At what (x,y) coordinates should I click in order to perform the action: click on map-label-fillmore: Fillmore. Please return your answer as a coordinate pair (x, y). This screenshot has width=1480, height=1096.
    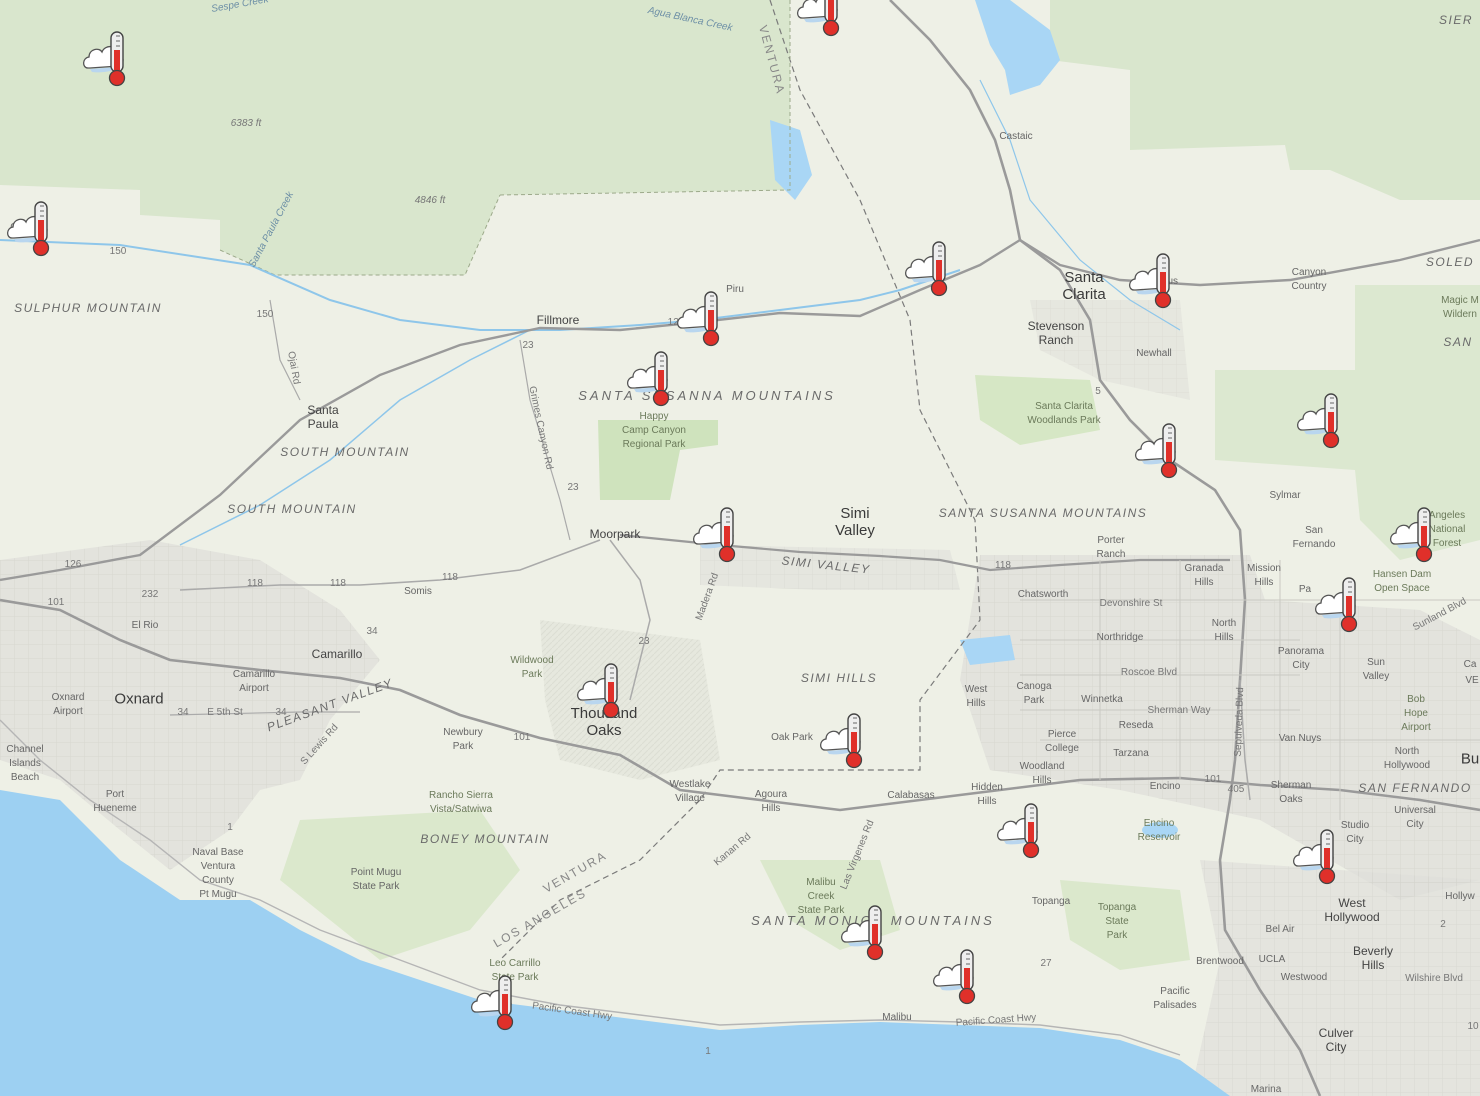
    Looking at the image, I should click on (558, 320).